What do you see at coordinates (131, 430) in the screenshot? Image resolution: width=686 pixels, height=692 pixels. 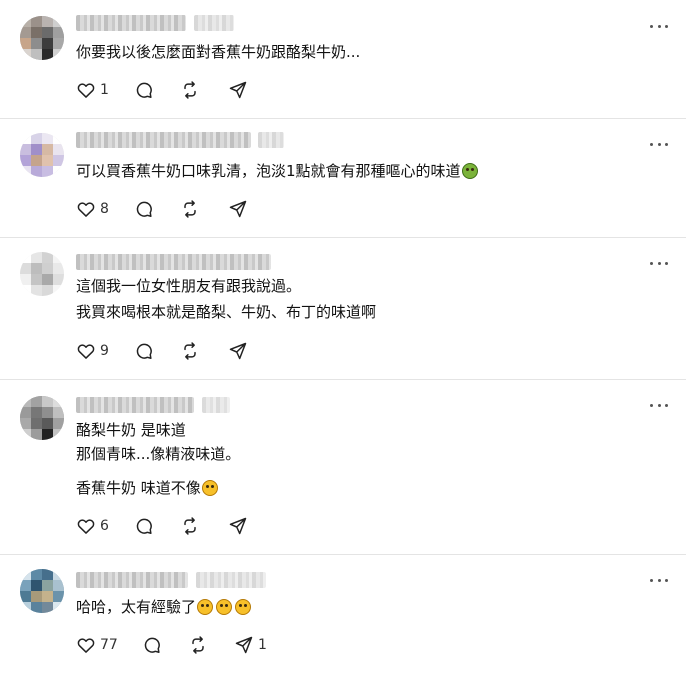 I see `post-text: 酪梨牛奶 是味道` at bounding box center [131, 430].